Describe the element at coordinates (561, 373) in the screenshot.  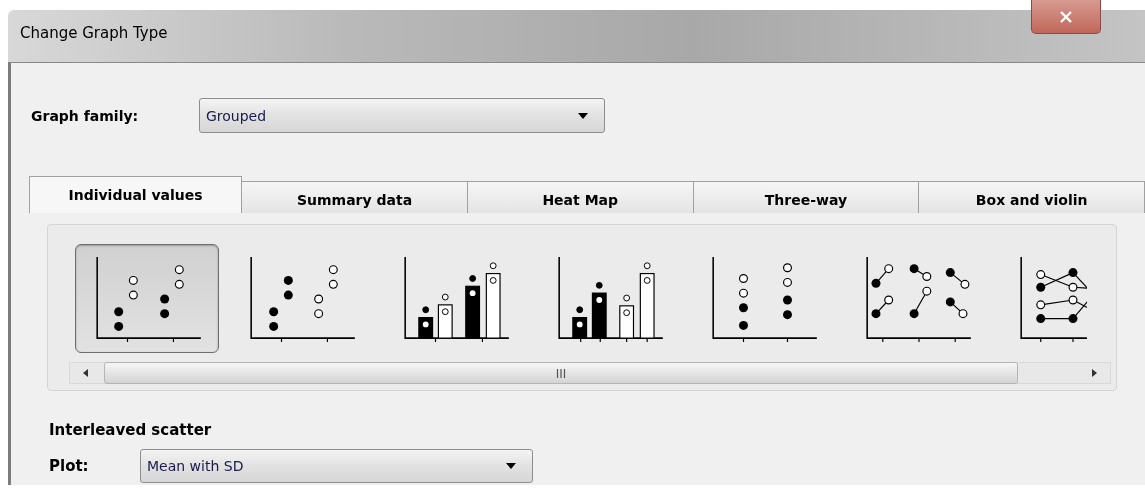
I see `grip-icon` at that location.